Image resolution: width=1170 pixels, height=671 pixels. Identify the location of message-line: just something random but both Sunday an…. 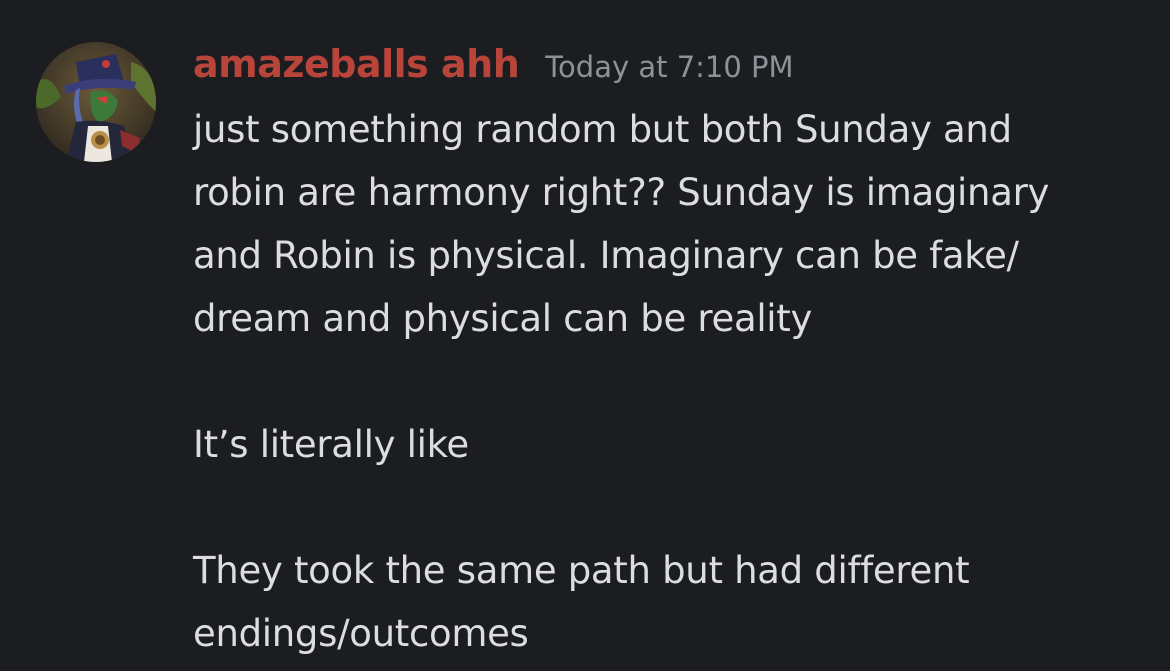
(602, 129).